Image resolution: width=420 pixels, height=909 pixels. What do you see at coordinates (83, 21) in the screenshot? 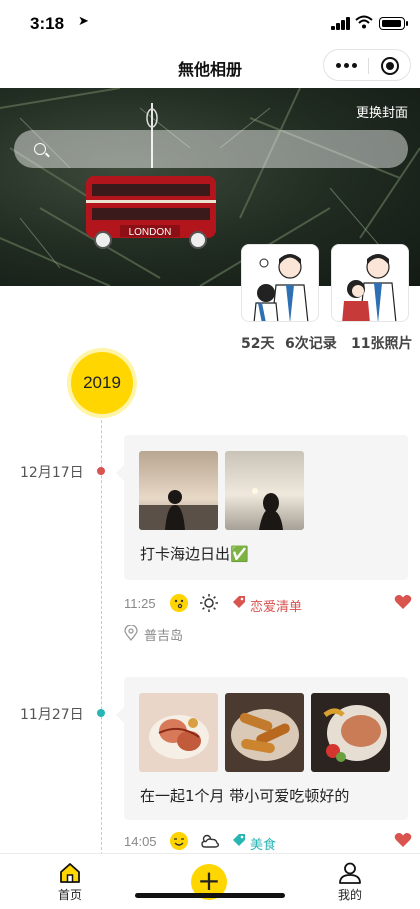
I see `location-icon: ➤` at bounding box center [83, 21].